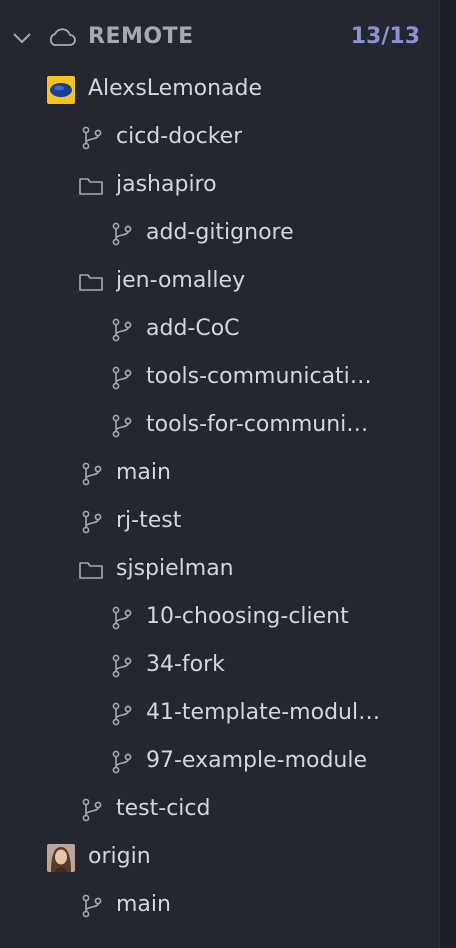  What do you see at coordinates (119, 856) in the screenshot?
I see `item-label: origin` at bounding box center [119, 856].